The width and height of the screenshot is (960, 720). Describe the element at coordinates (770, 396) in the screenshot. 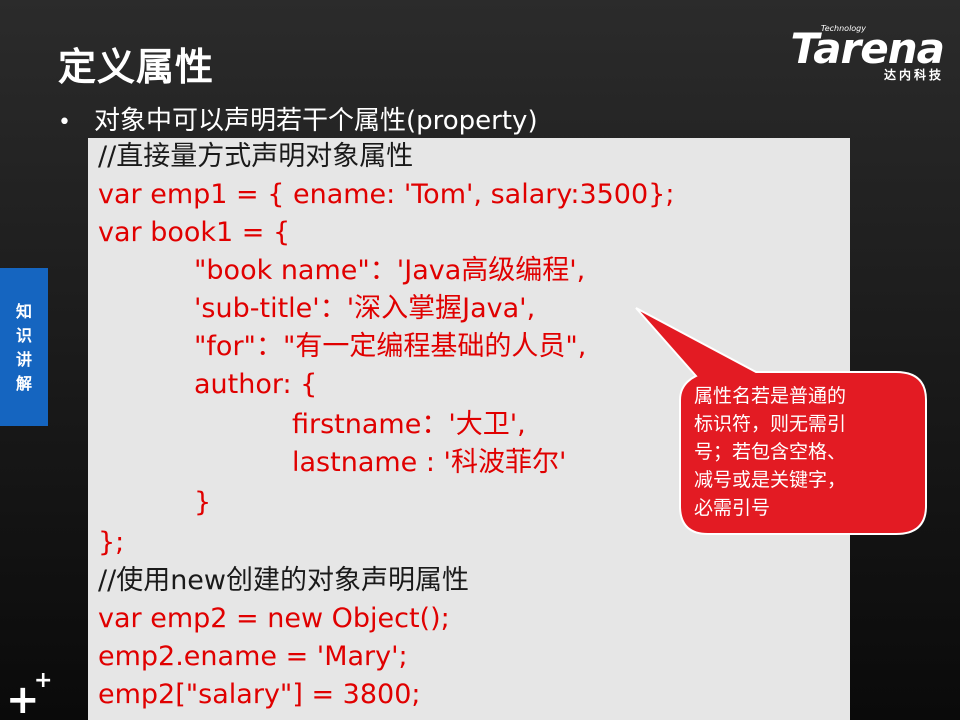

I see `callout-line: 属性名若是普通的` at that location.